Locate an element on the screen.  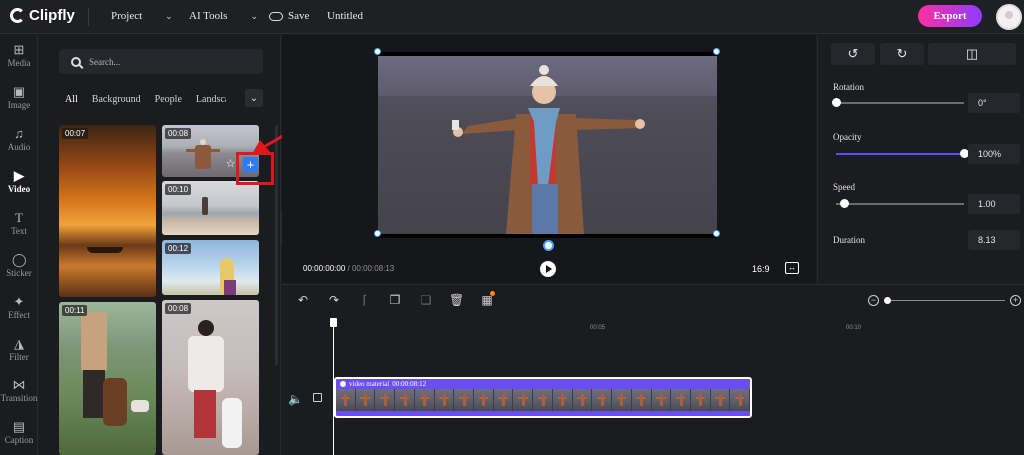
filter-people: People is located at coordinates (168, 99).